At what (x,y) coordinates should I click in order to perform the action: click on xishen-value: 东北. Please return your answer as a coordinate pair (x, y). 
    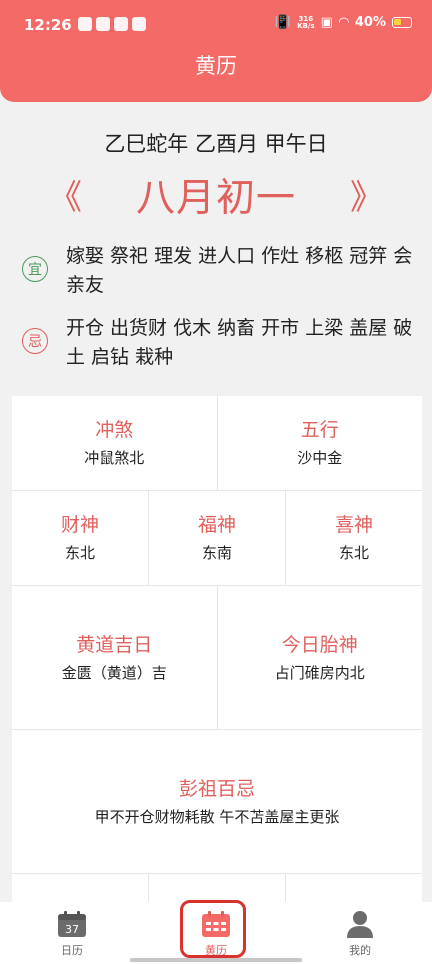
    Looking at the image, I should click on (353, 553).